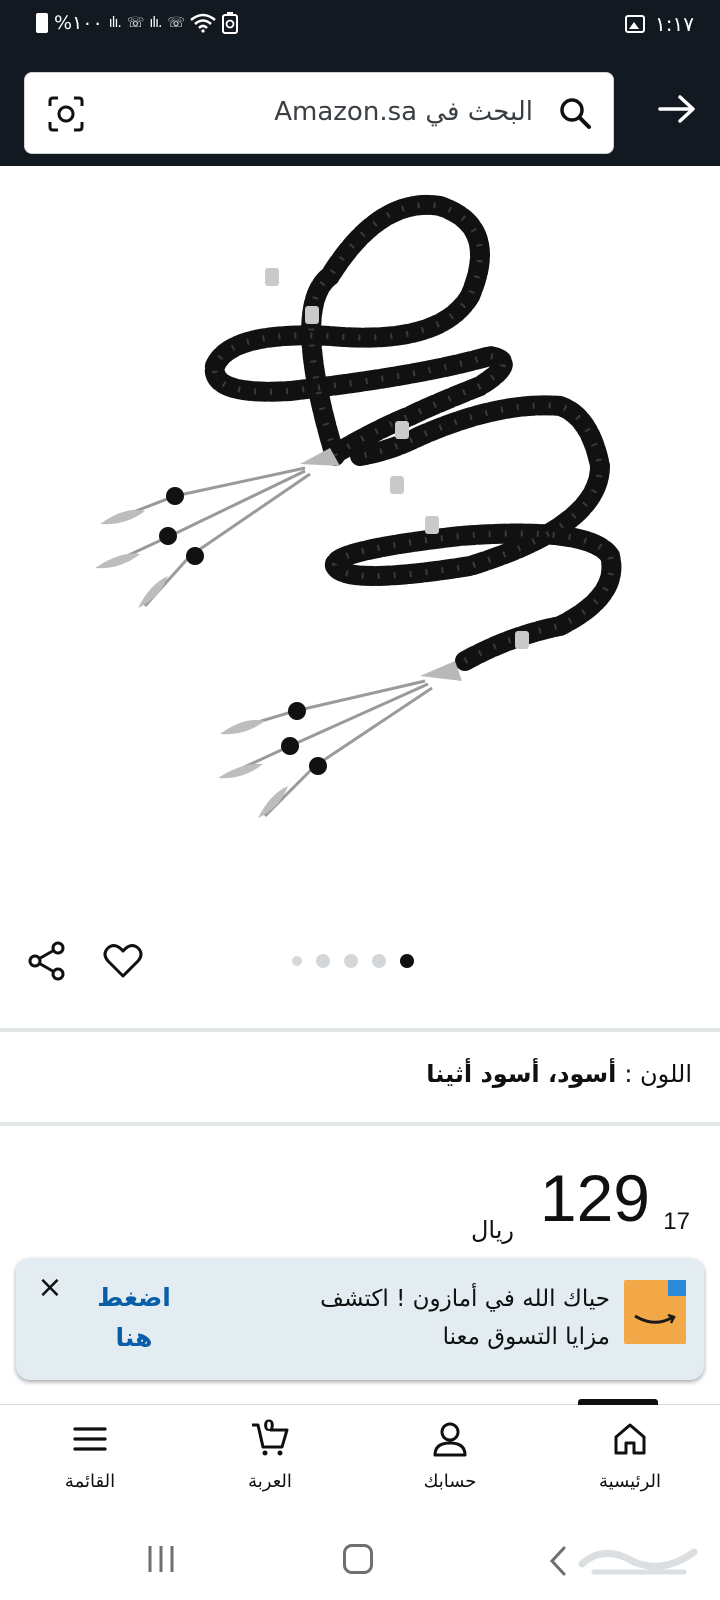 This screenshot has width=720, height=1600. Describe the element at coordinates (270, 1456) in the screenshot. I see `nav-cart: 0 العربة` at that location.